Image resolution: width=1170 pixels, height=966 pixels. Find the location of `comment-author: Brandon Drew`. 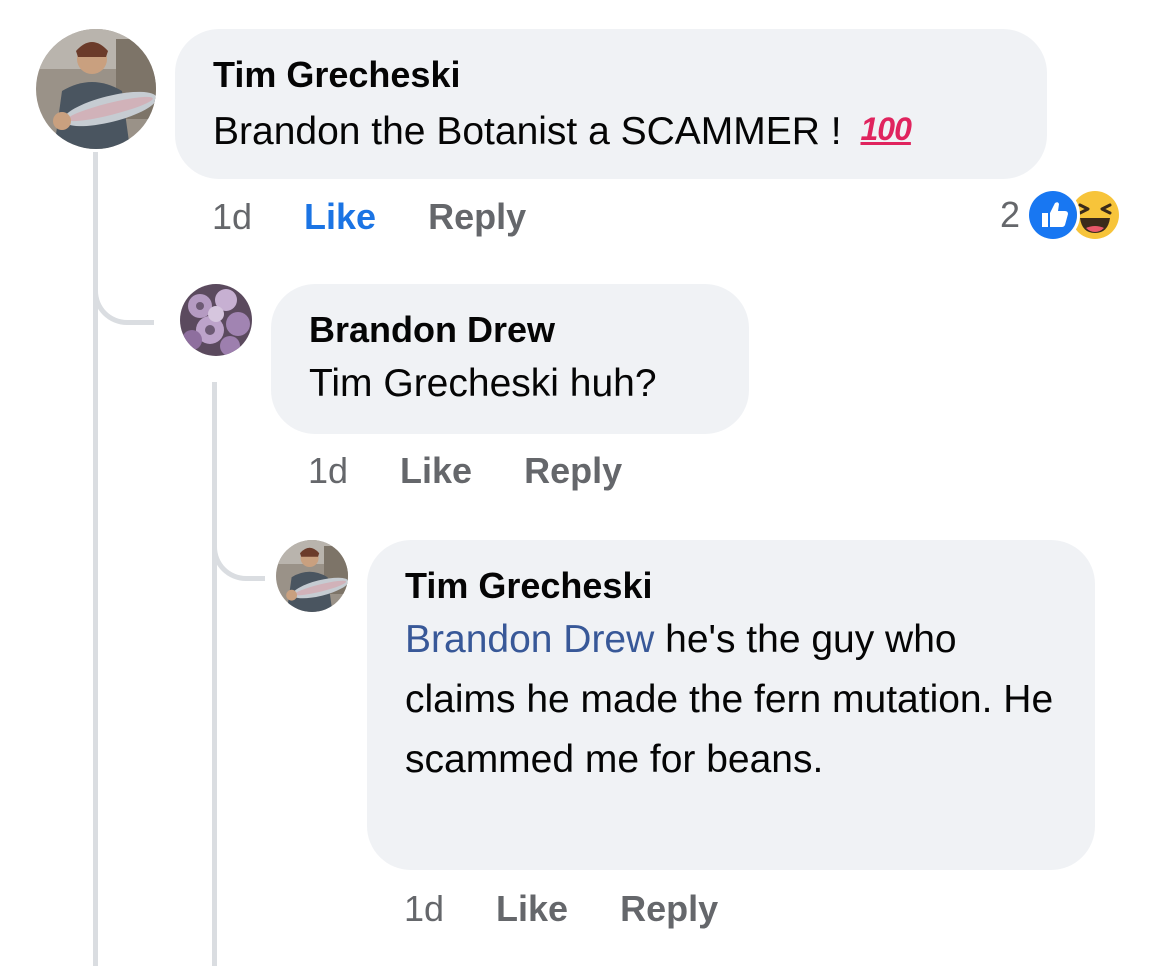

comment-author: Brandon Drew is located at coordinates (510, 330).